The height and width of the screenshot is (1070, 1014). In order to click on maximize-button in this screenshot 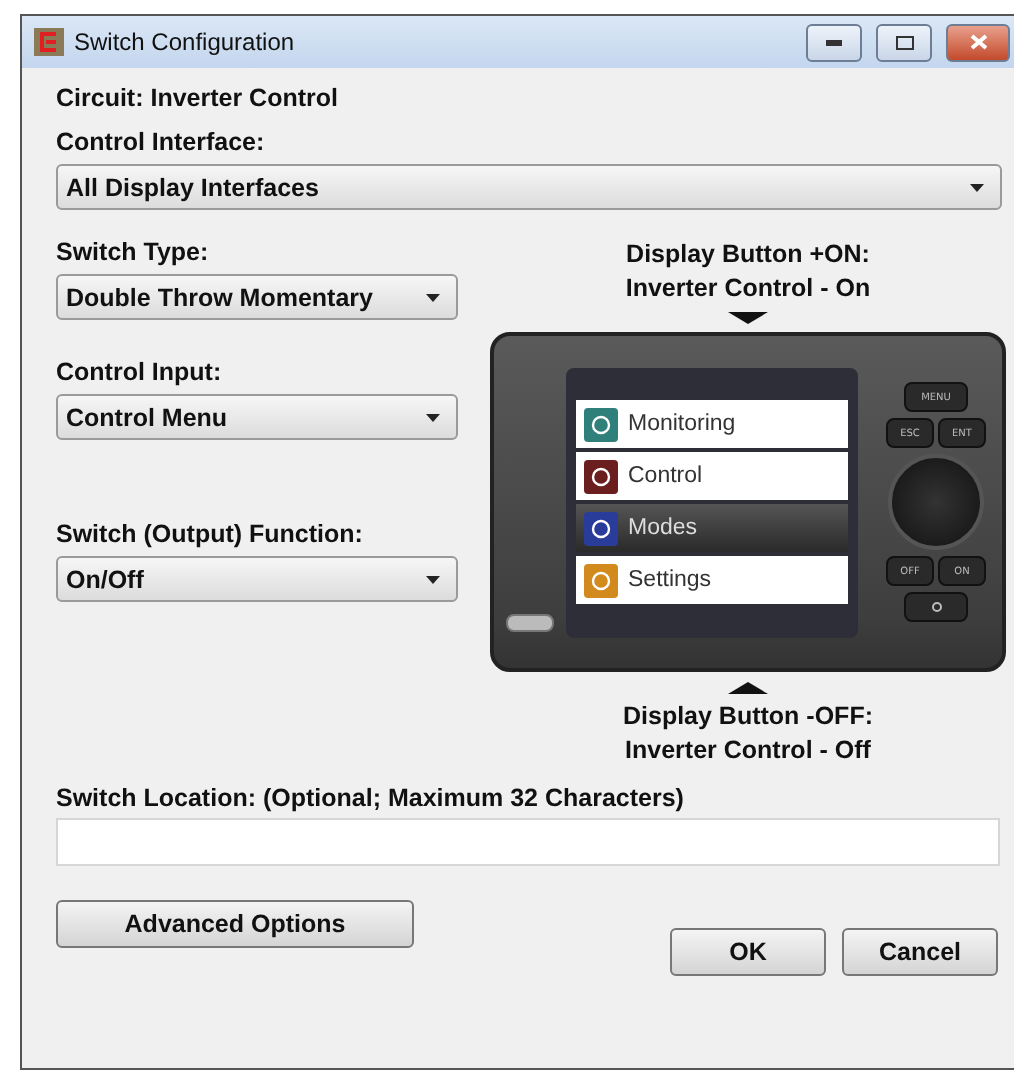, I will do `click(904, 42)`.